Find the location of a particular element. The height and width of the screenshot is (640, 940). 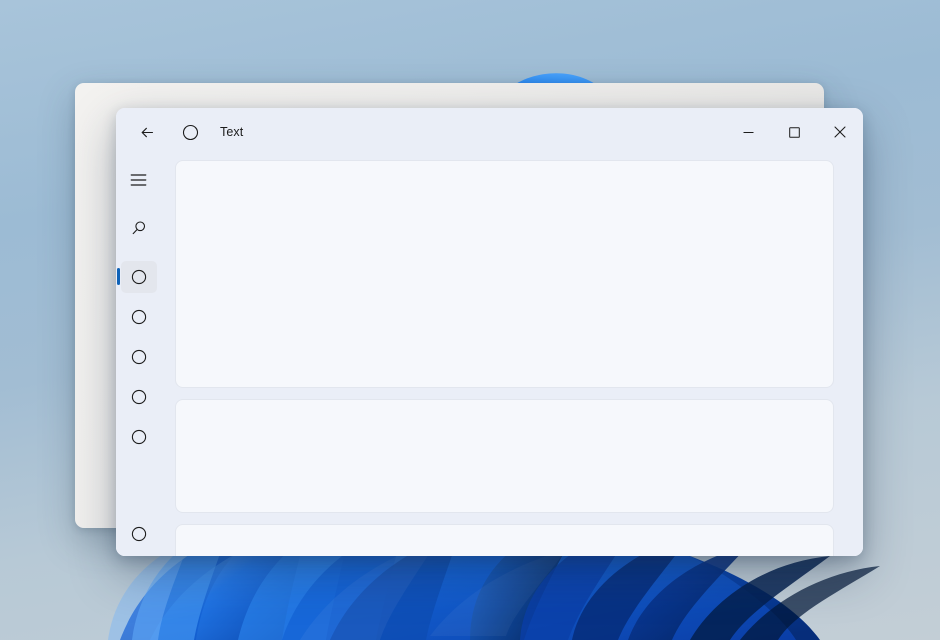

close-icon is located at coordinates (840, 132).